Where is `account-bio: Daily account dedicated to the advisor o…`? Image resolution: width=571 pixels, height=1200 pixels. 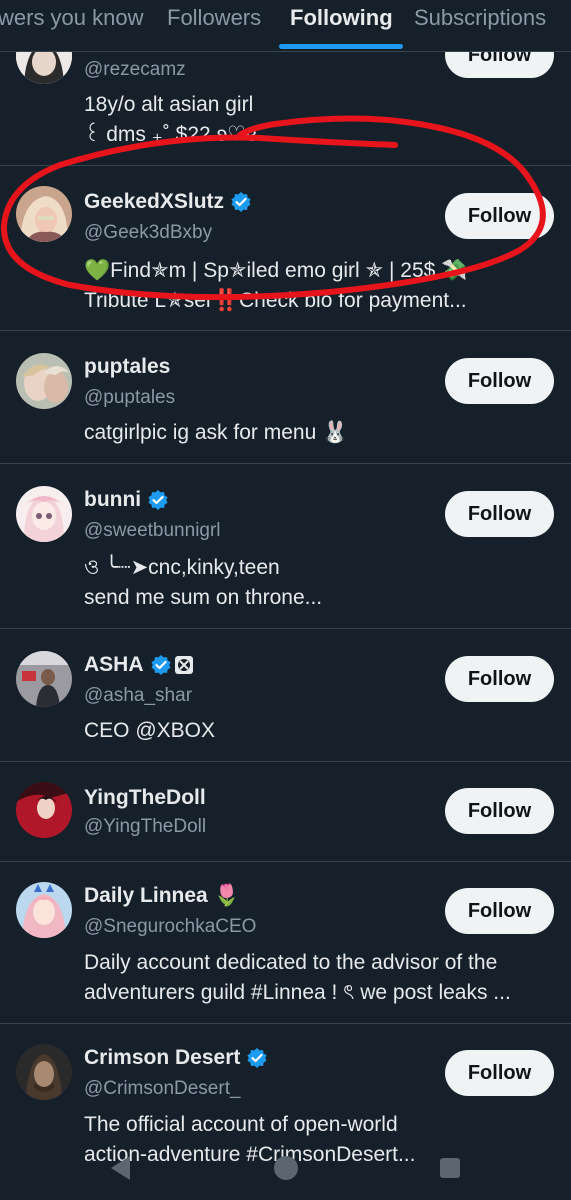
account-bio: Daily account dedicated to the advisor o… is located at coordinates (297, 977).